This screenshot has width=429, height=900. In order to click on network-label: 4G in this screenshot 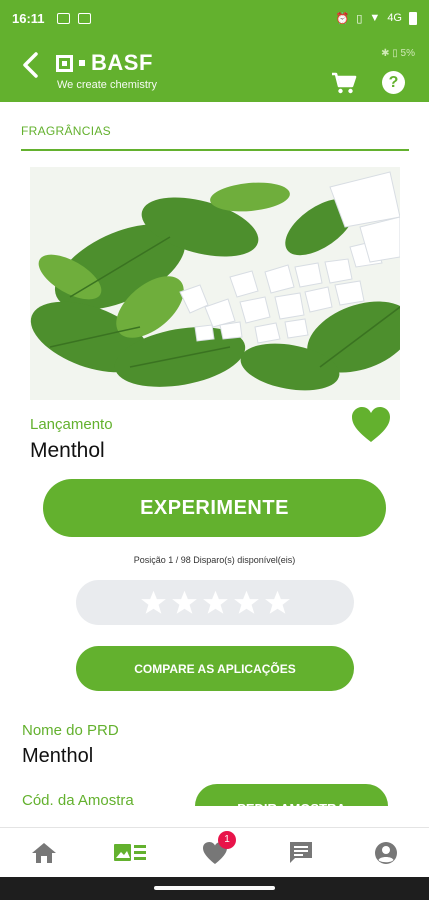, I will do `click(394, 18)`.